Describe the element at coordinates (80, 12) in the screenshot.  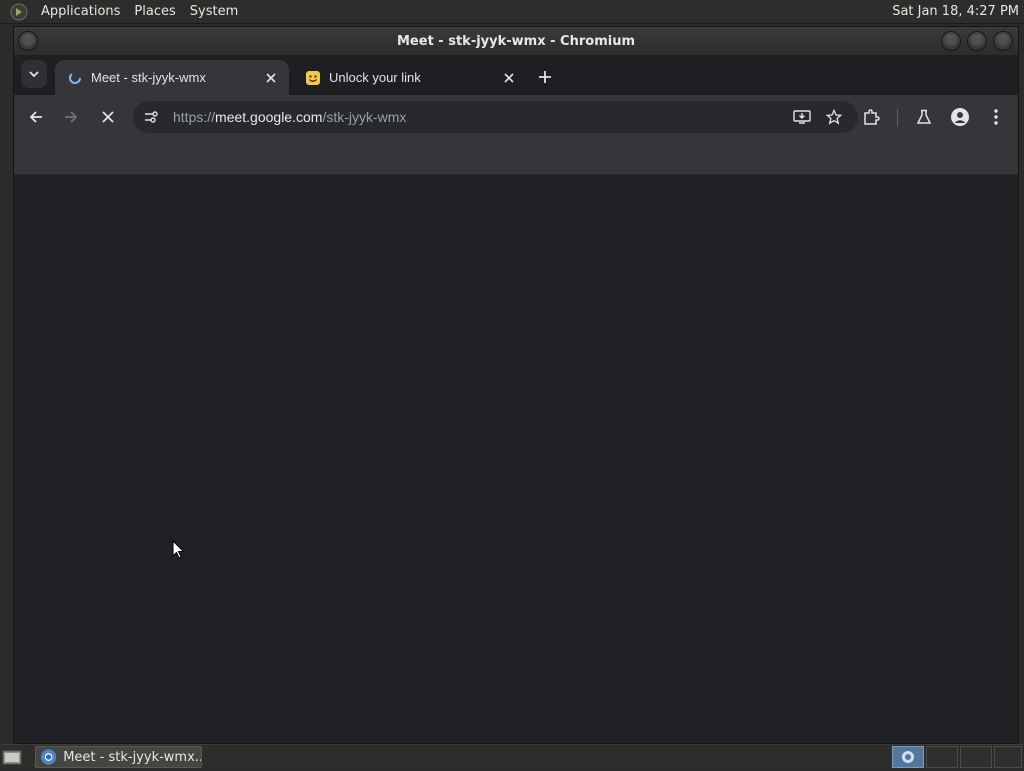
I see `applications-menu: Applications` at that location.